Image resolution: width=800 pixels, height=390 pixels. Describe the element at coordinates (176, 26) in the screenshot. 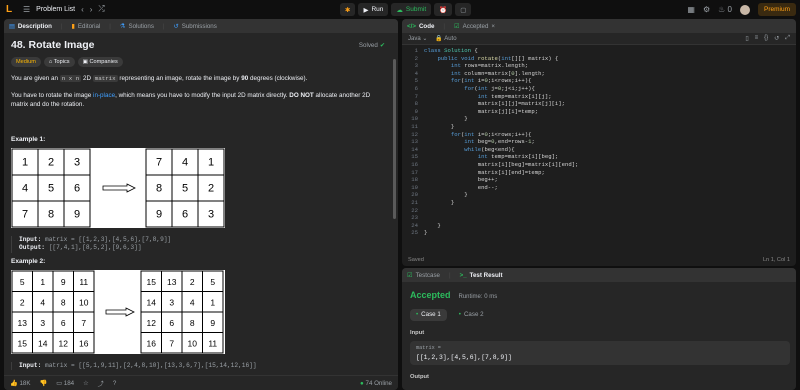

I see `history-icon: ↺` at that location.